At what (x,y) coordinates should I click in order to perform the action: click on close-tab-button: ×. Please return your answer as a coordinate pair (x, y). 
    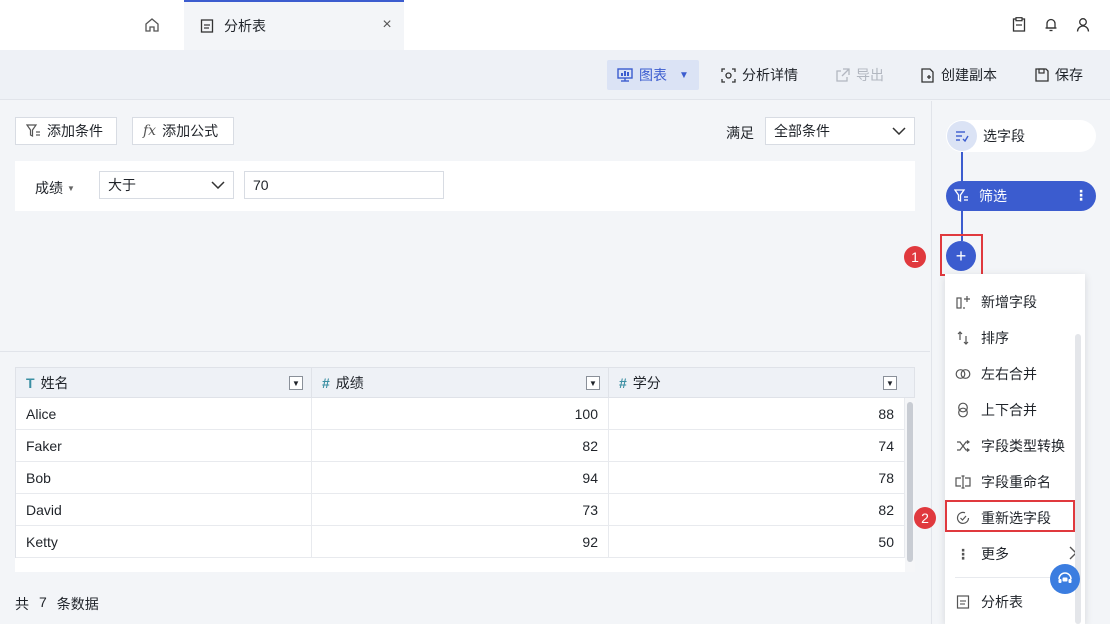
    Looking at the image, I should click on (387, 25).